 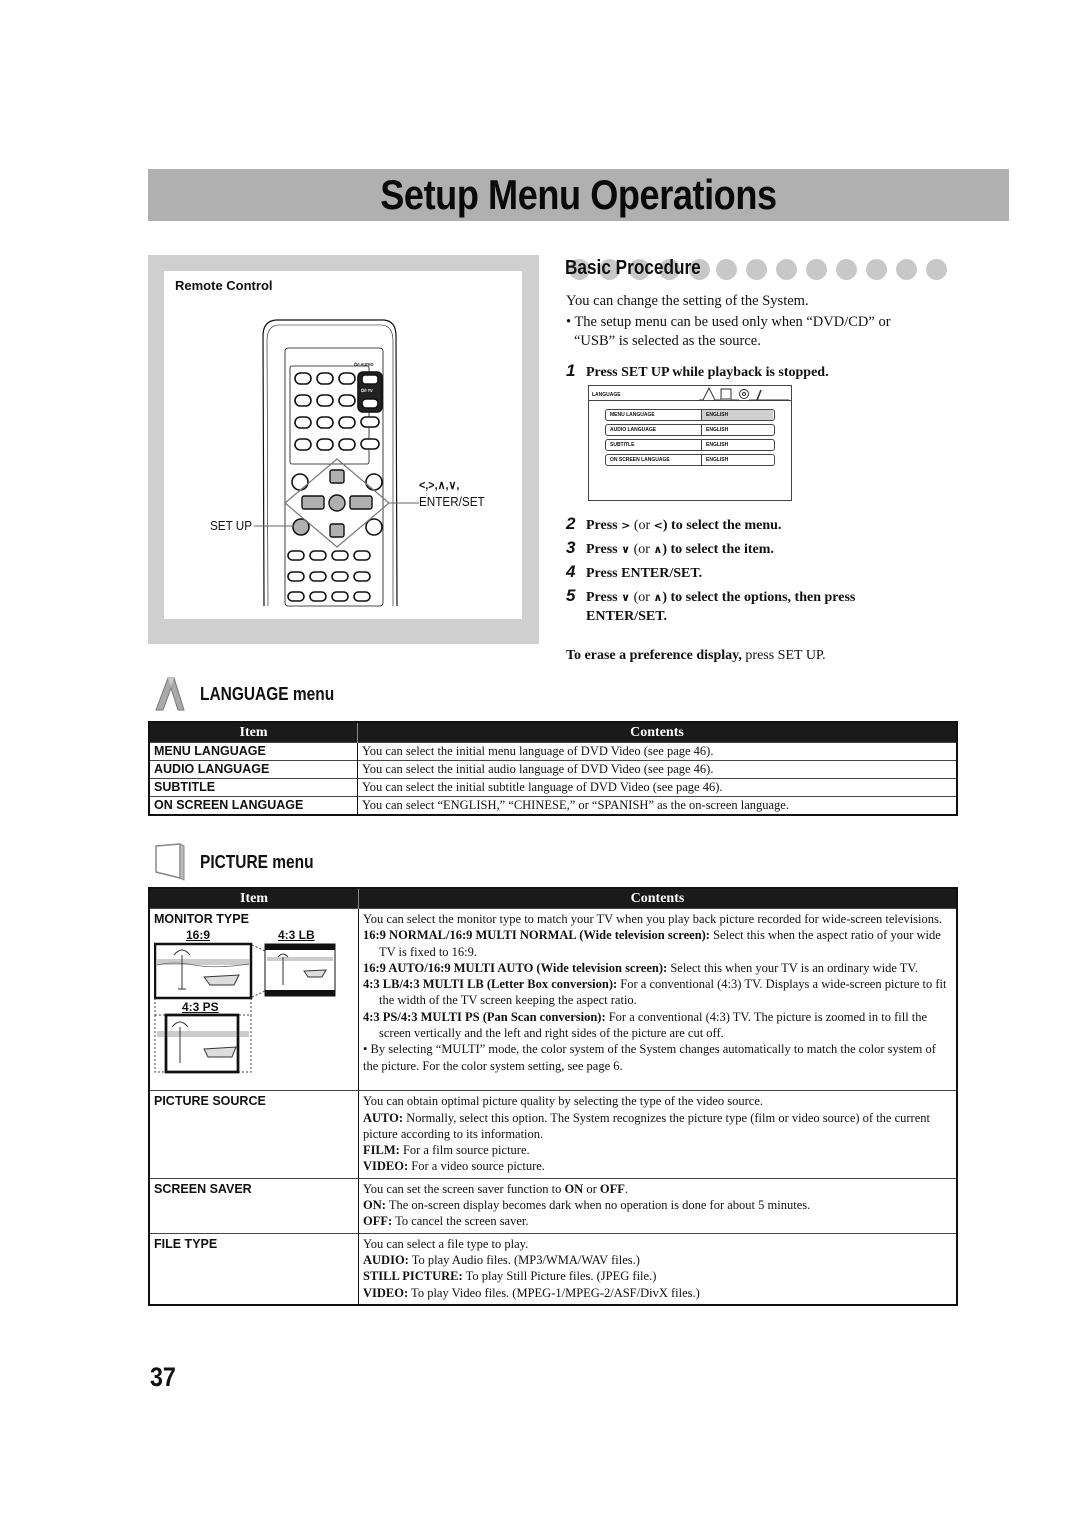 What do you see at coordinates (670, 547) in the screenshot?
I see `step-3: 3 Press ∨ (or ∧) to select the item.` at bounding box center [670, 547].